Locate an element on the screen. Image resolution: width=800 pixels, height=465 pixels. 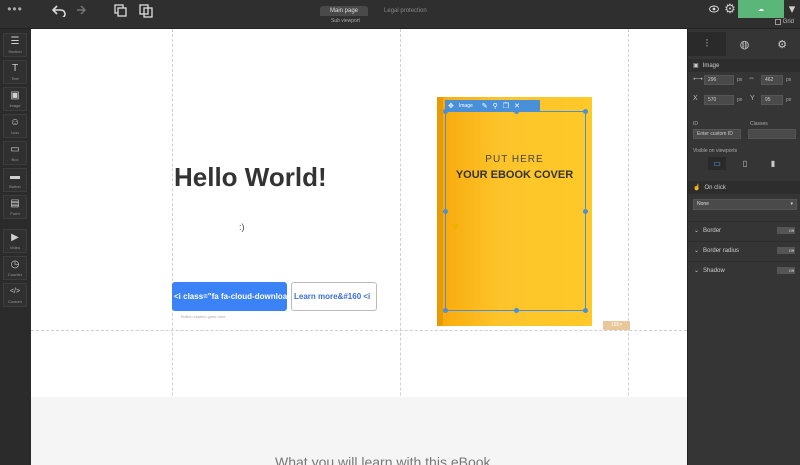
sections-icon: ☰ is located at coordinates (15, 41).